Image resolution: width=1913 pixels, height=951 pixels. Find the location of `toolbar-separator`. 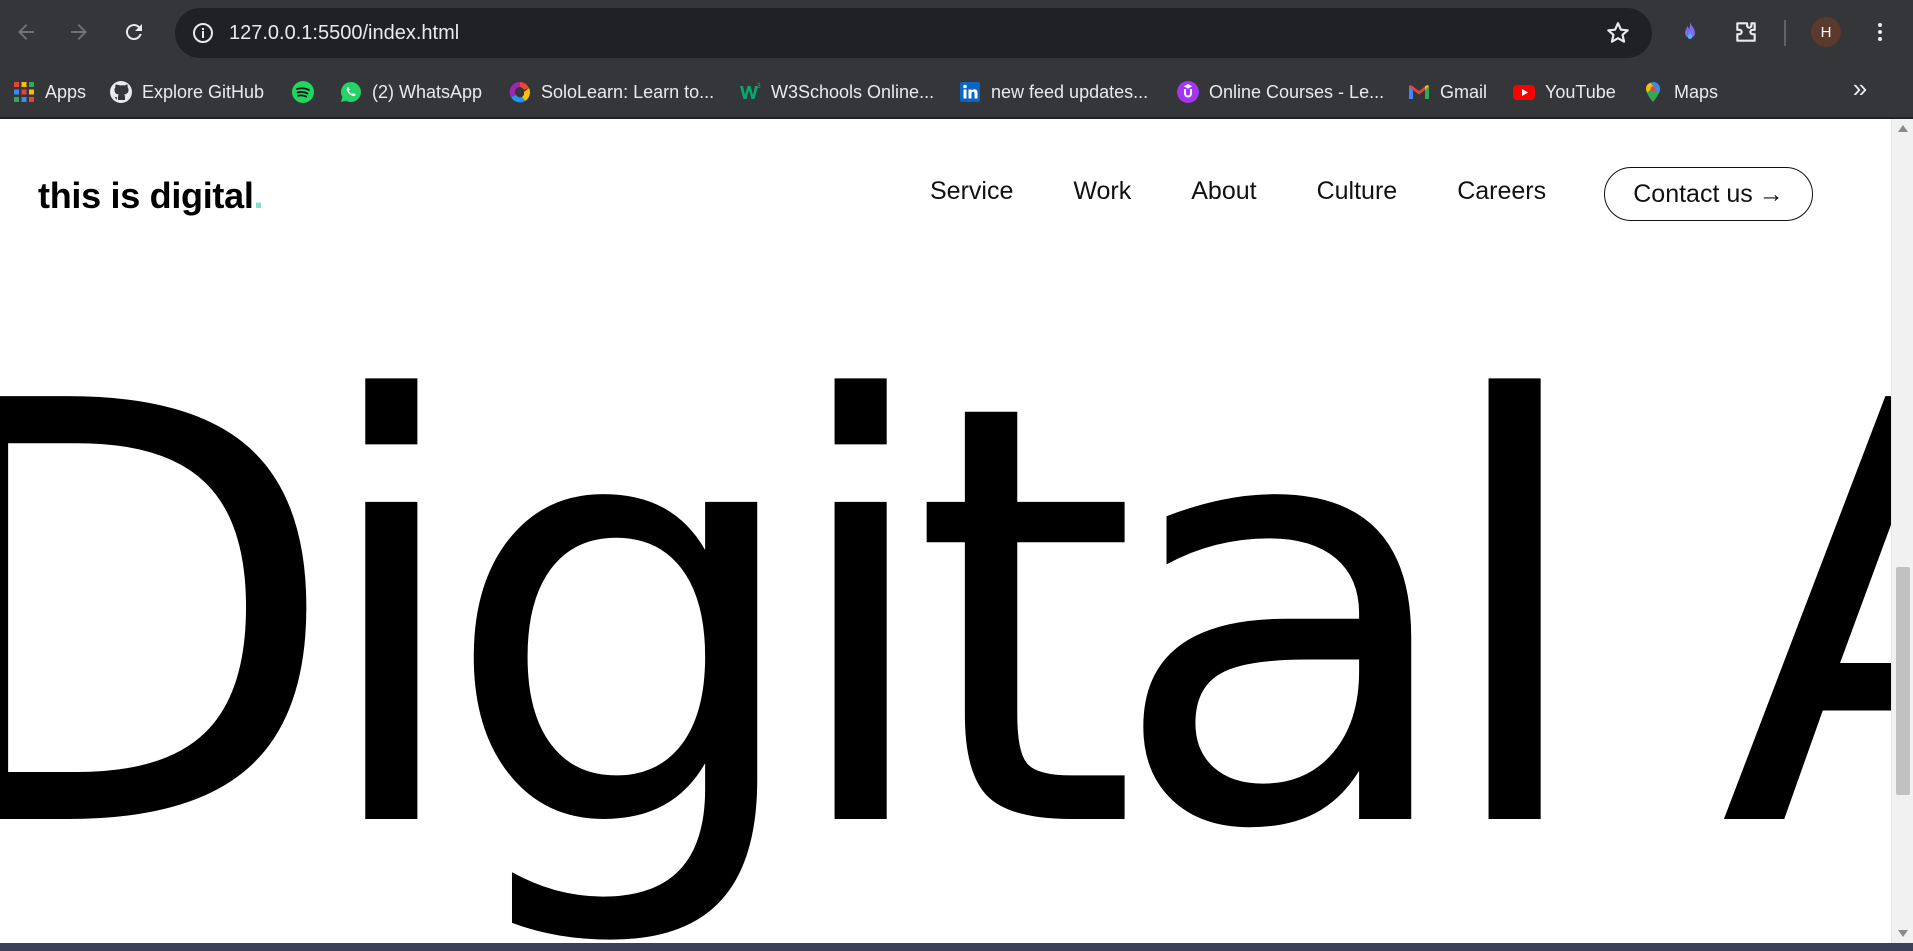

toolbar-separator is located at coordinates (1785, 33).